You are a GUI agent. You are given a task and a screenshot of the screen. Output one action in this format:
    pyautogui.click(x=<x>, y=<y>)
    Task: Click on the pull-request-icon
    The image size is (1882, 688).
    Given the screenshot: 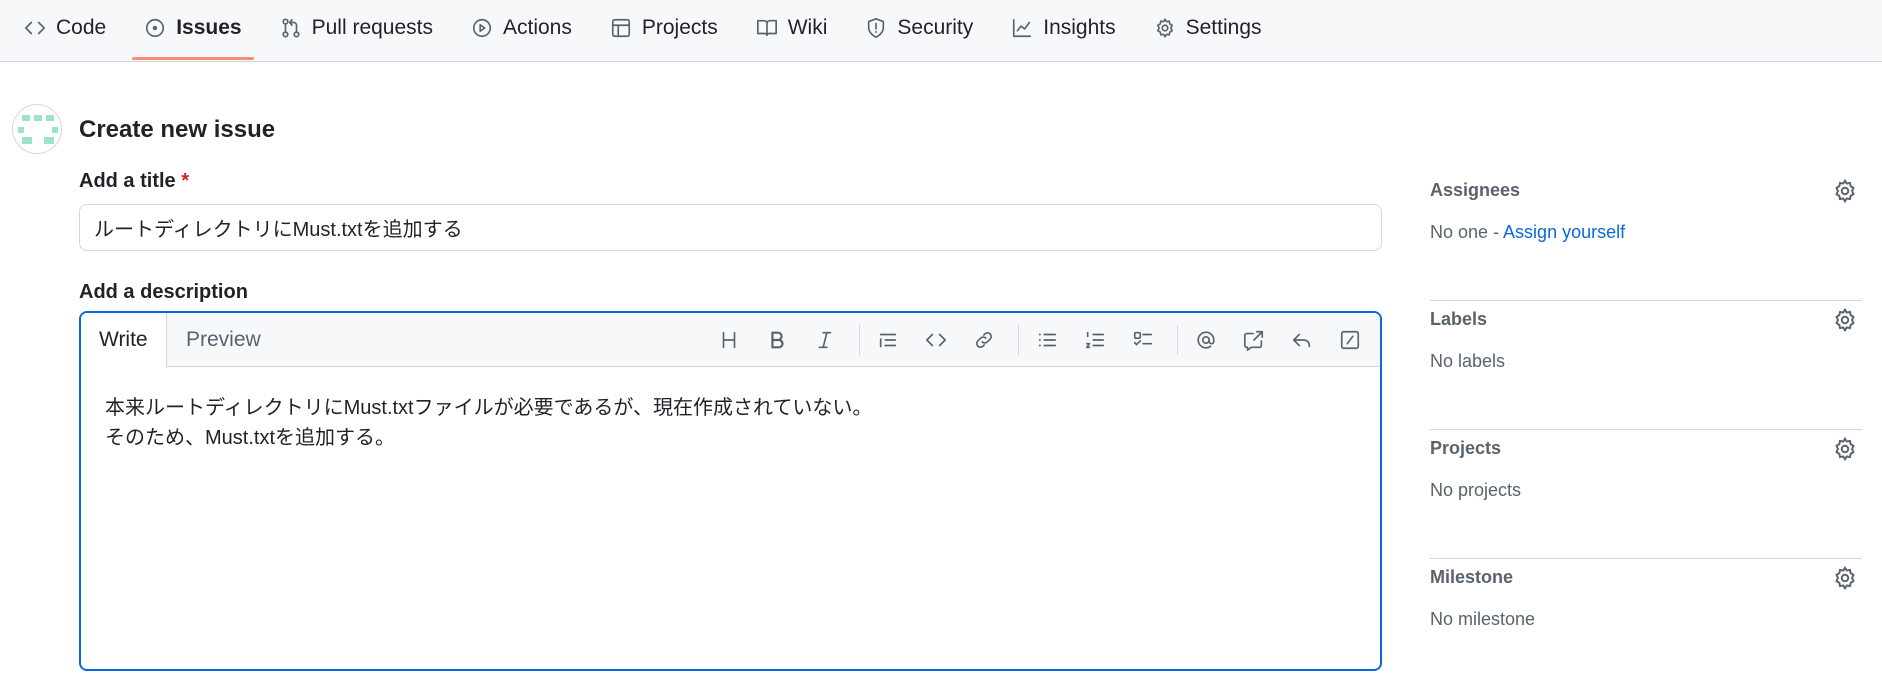 What is the action you would take?
    pyautogui.click(x=290, y=28)
    